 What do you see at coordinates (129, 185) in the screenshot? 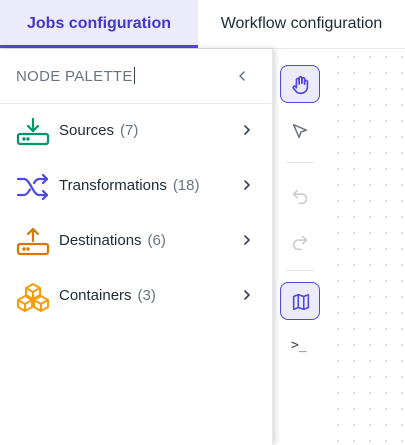
I see `palette-item-label: Transformations (18)` at bounding box center [129, 185].